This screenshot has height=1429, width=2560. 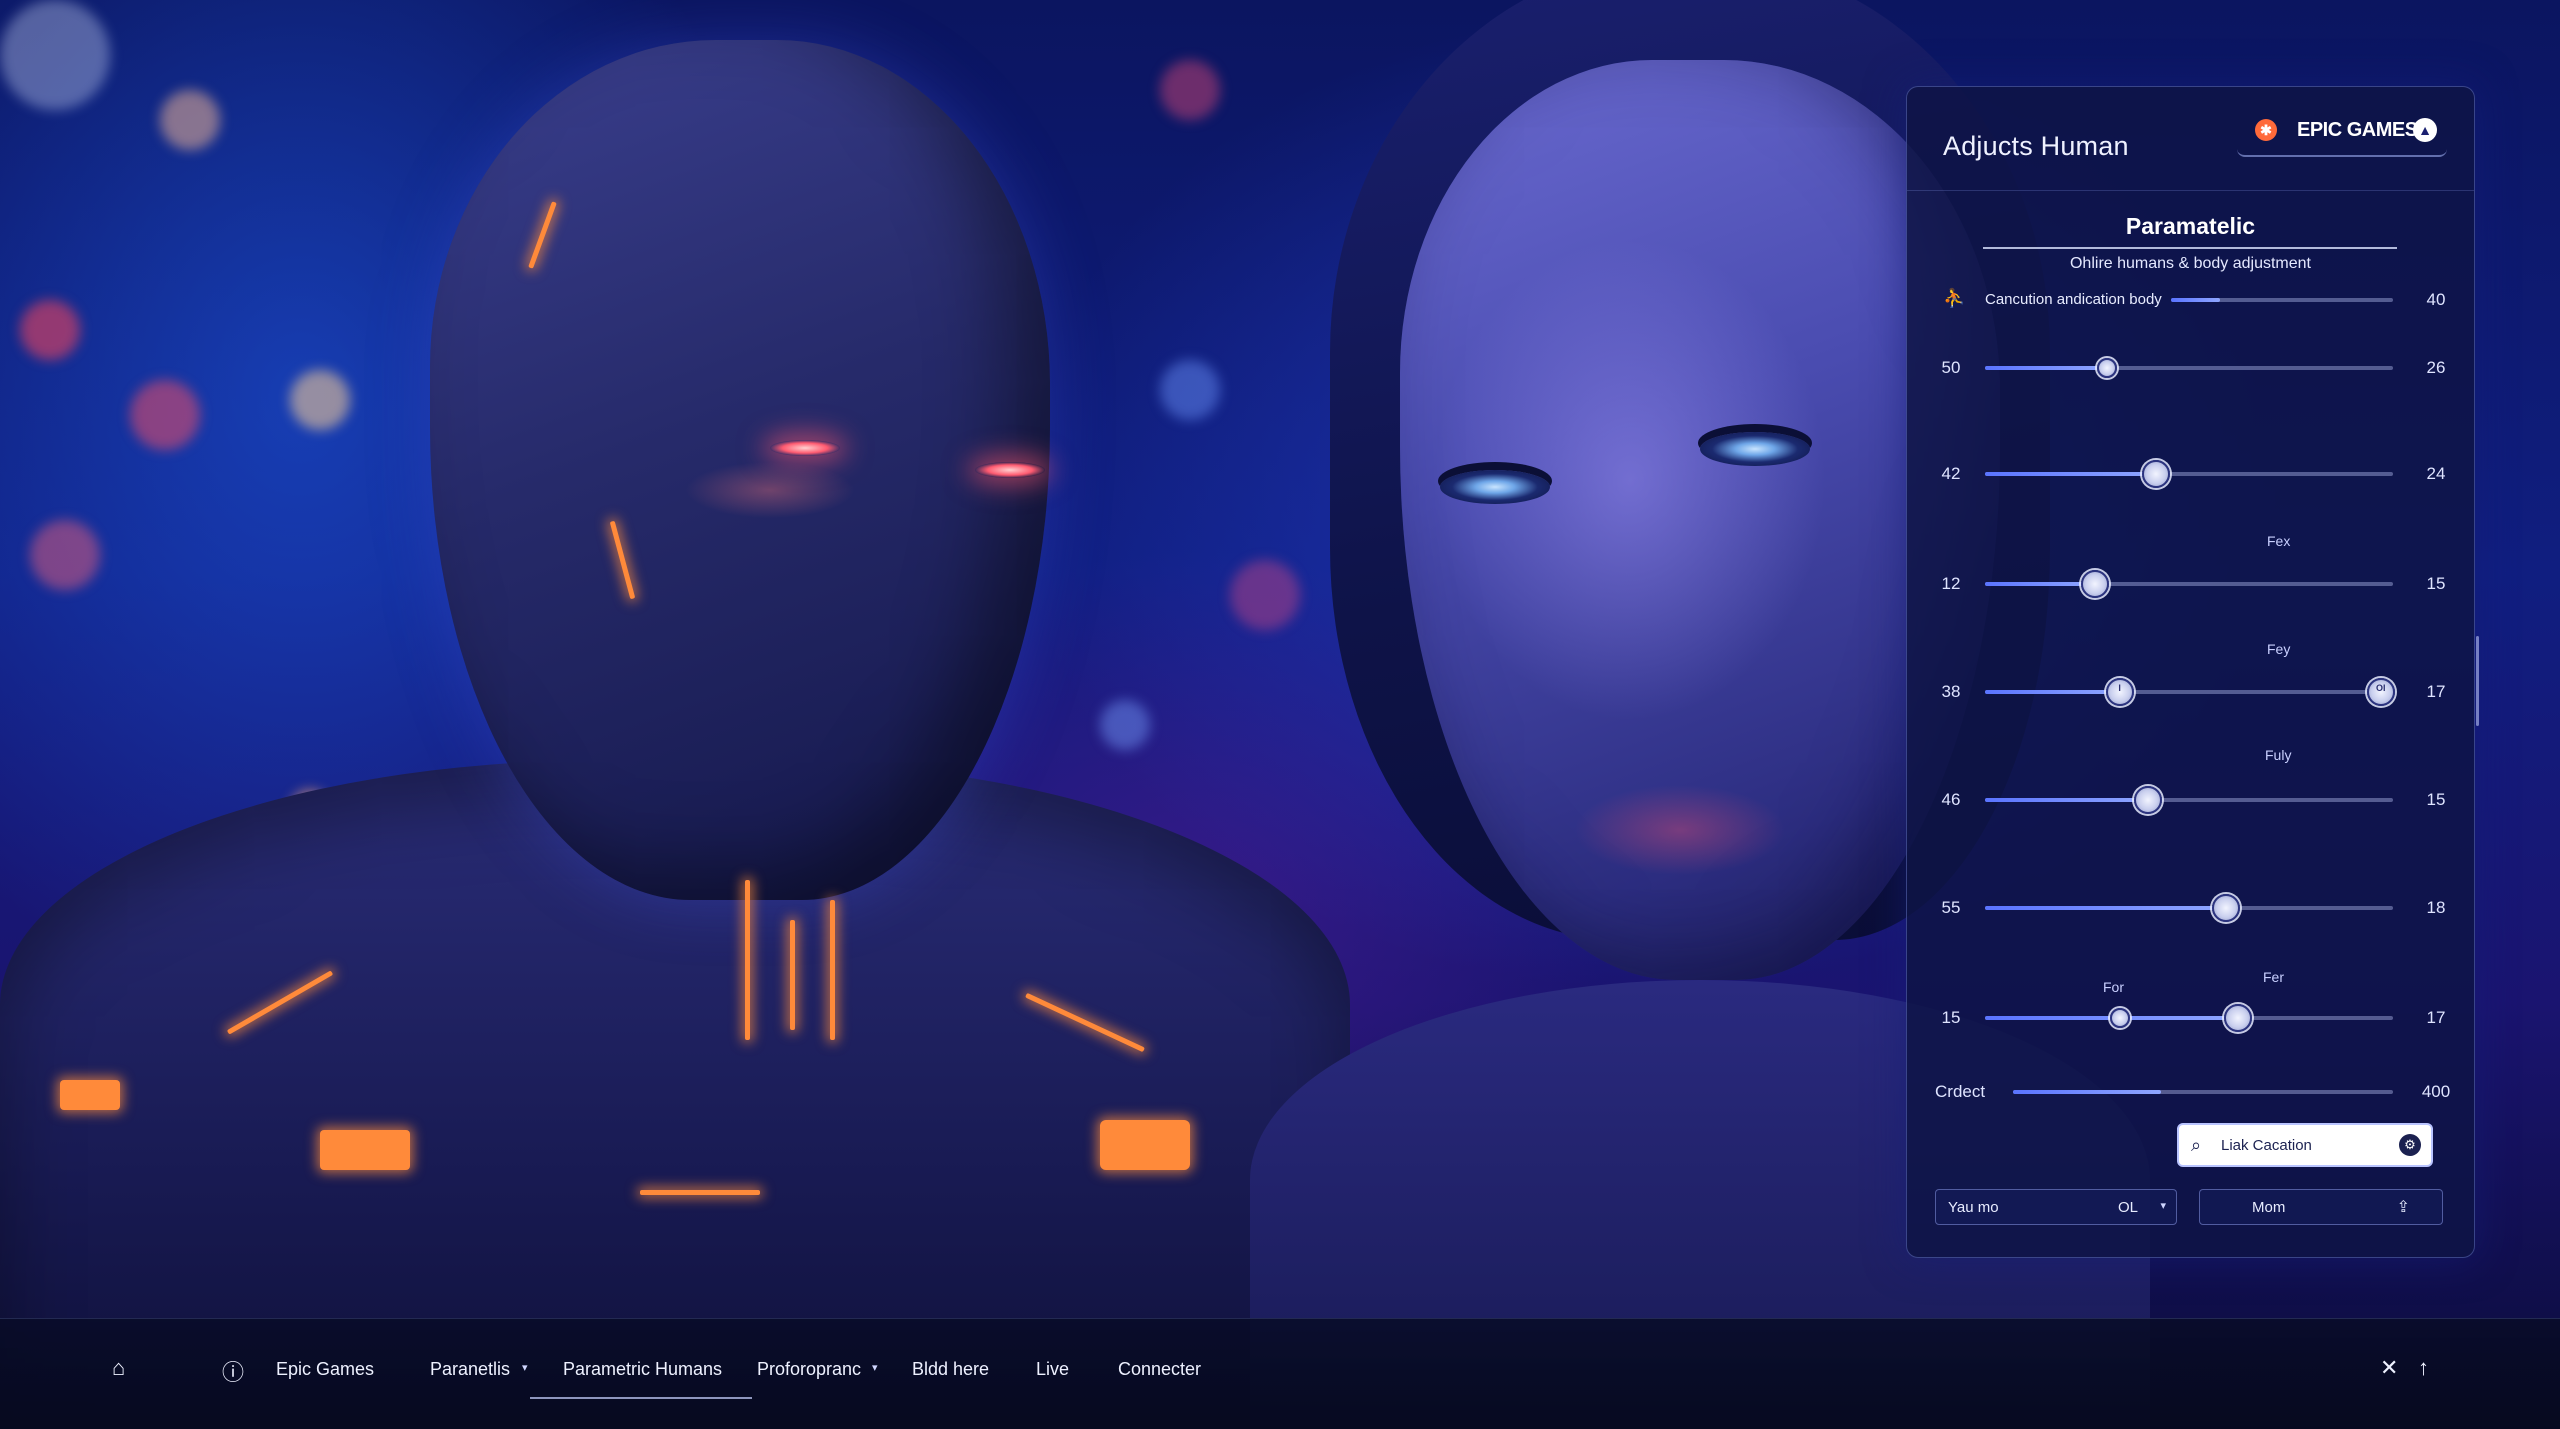 I want to click on slider-caption: Fex, so click(x=2279, y=541).